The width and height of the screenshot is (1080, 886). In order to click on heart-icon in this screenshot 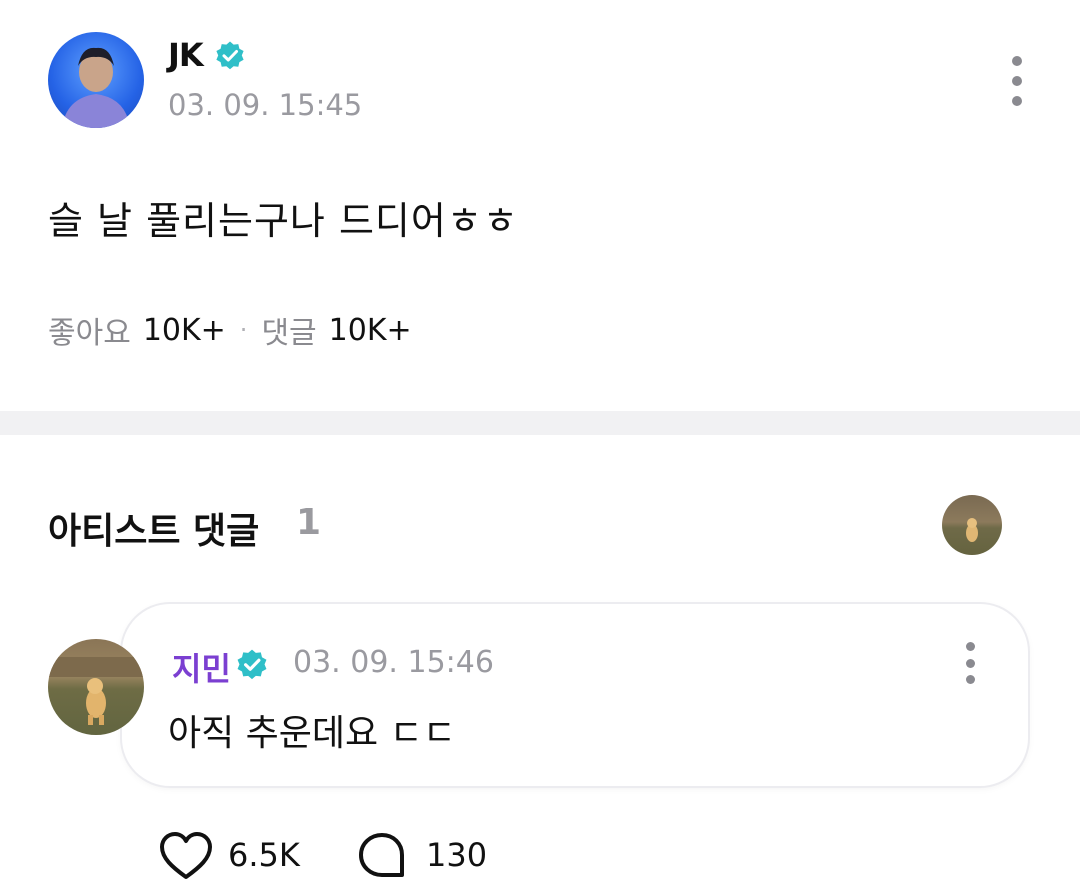, I will do `click(186, 856)`.